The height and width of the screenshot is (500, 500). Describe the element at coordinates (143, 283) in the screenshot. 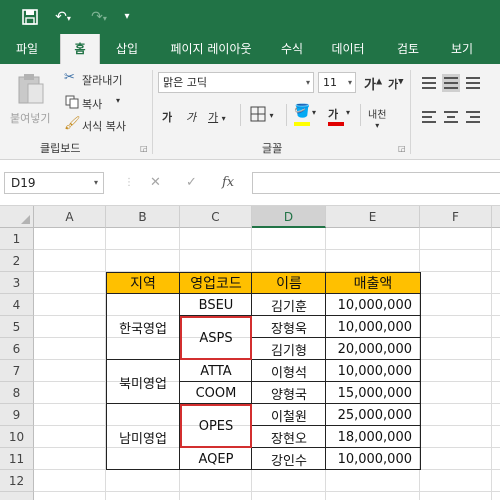

I see `header-cell-region: 지역` at that location.